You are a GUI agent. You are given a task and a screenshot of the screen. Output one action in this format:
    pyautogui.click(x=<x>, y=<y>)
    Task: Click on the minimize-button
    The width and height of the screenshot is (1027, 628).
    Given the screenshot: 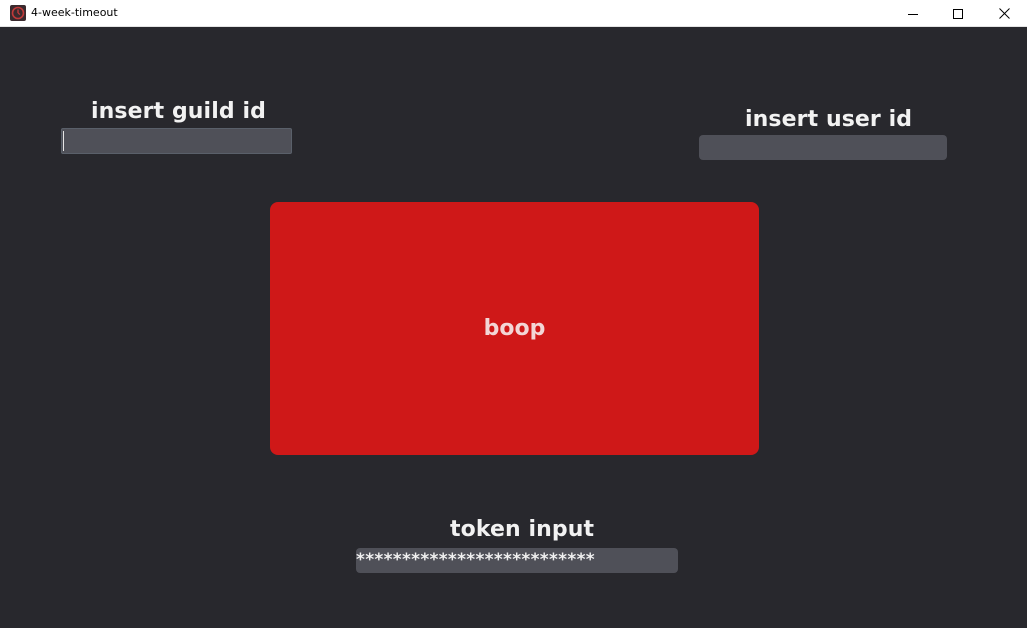 What is the action you would take?
    pyautogui.click(x=913, y=13)
    